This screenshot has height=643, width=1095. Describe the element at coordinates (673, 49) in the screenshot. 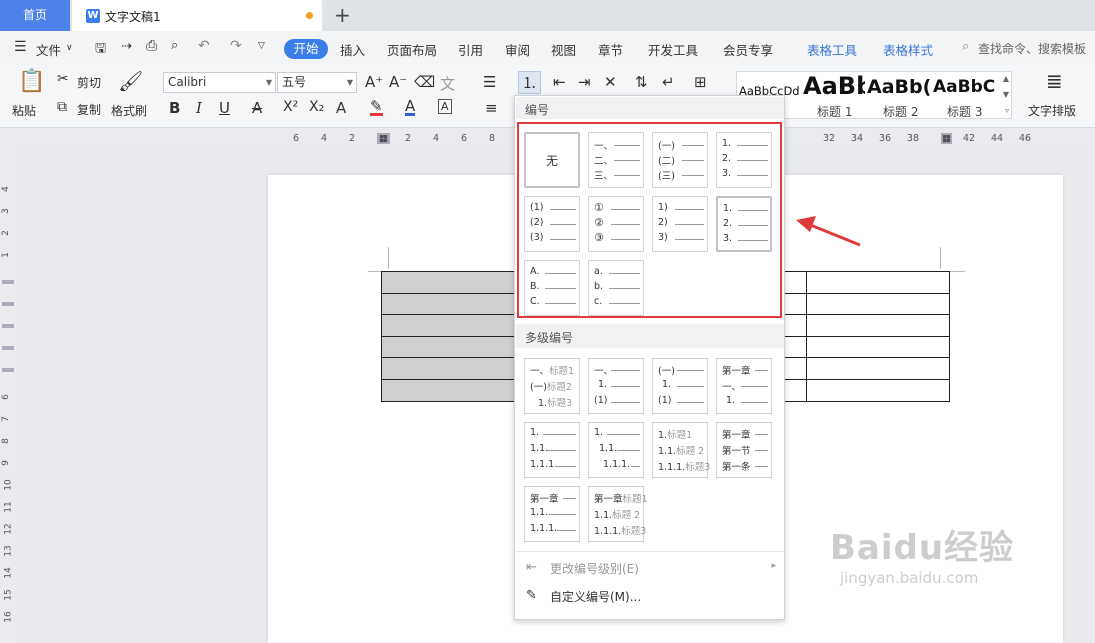

I see `tab-developer: 开发工具` at that location.